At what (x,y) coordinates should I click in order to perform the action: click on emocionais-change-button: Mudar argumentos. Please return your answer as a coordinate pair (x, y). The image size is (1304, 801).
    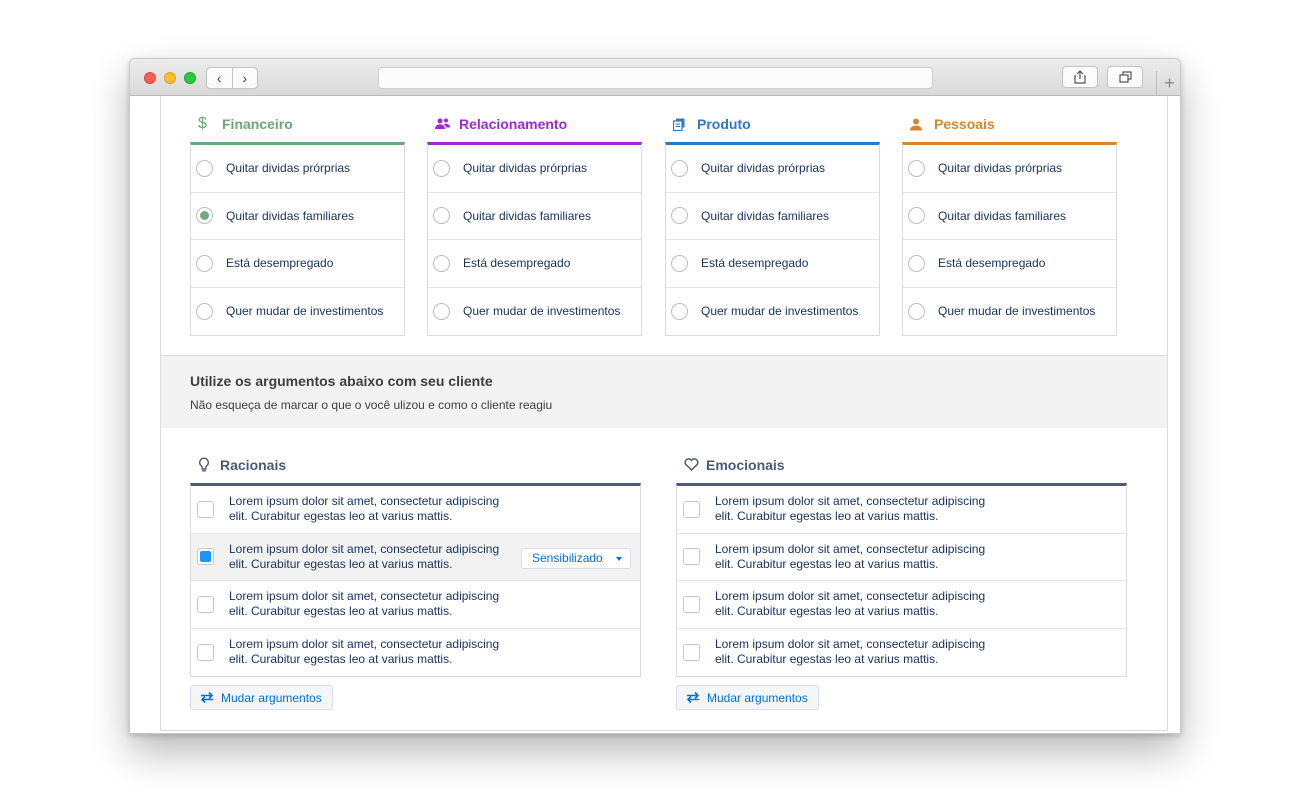
    Looking at the image, I should click on (747, 697).